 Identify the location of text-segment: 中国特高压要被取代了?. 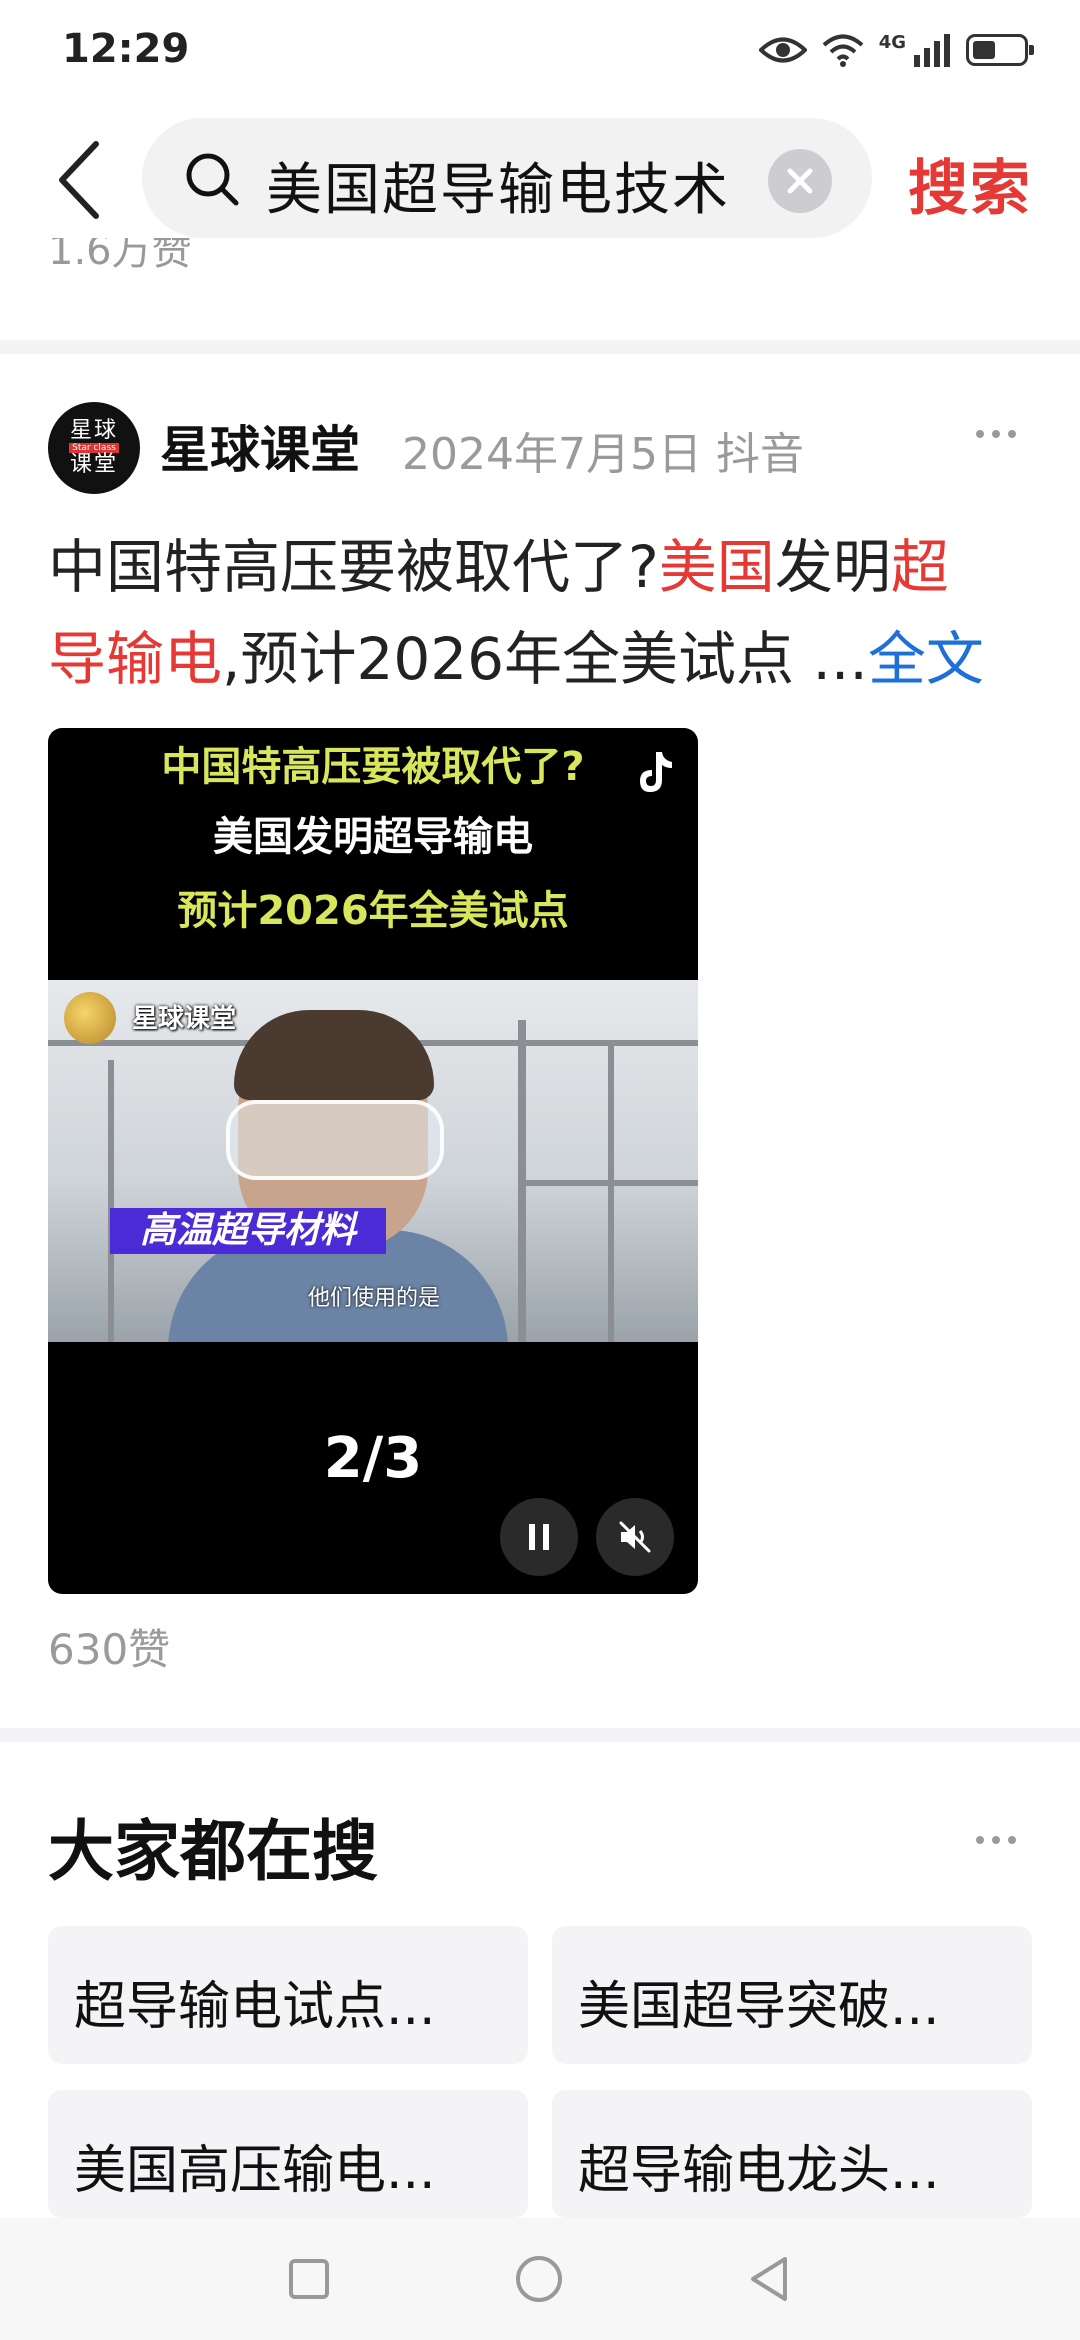
(353, 567).